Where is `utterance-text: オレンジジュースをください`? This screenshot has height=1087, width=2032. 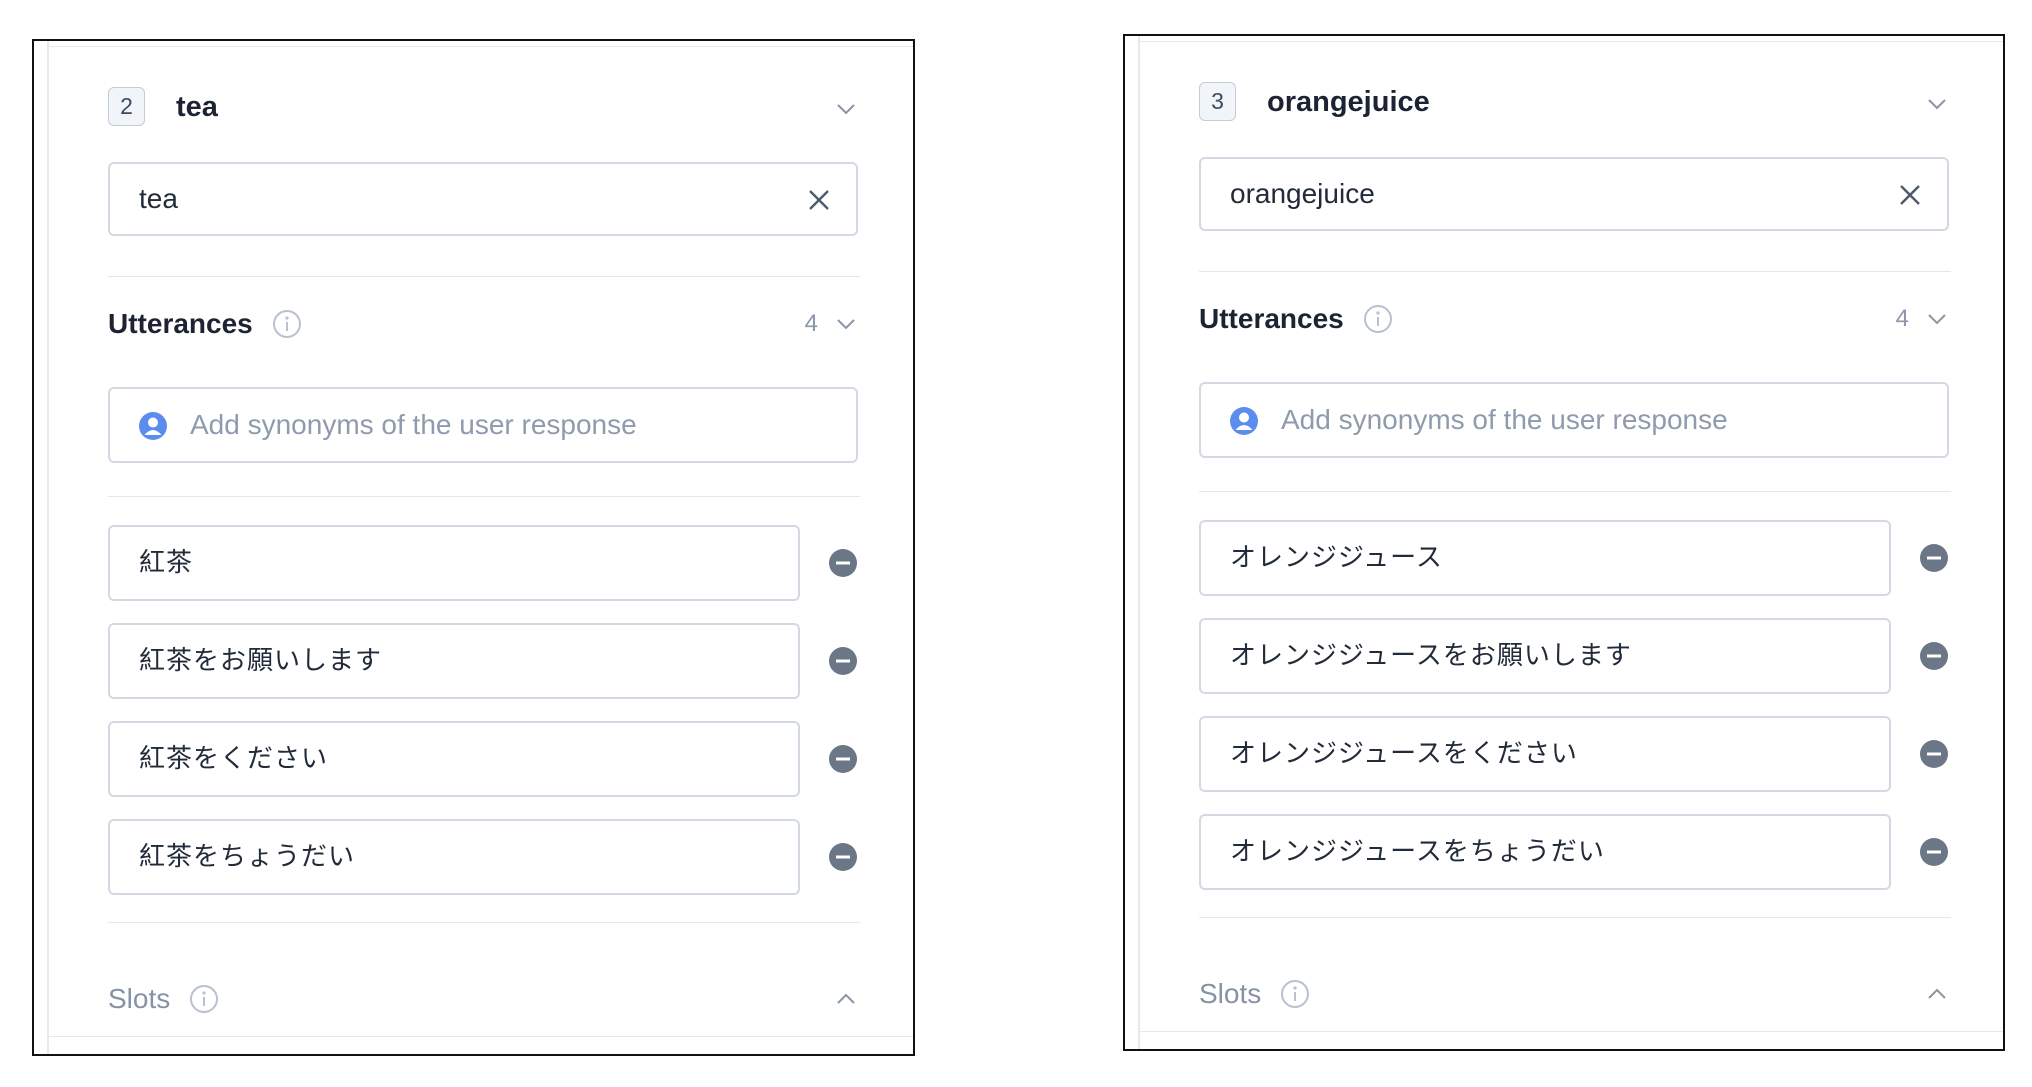
utterance-text: オレンジジュースをください is located at coordinates (1404, 754).